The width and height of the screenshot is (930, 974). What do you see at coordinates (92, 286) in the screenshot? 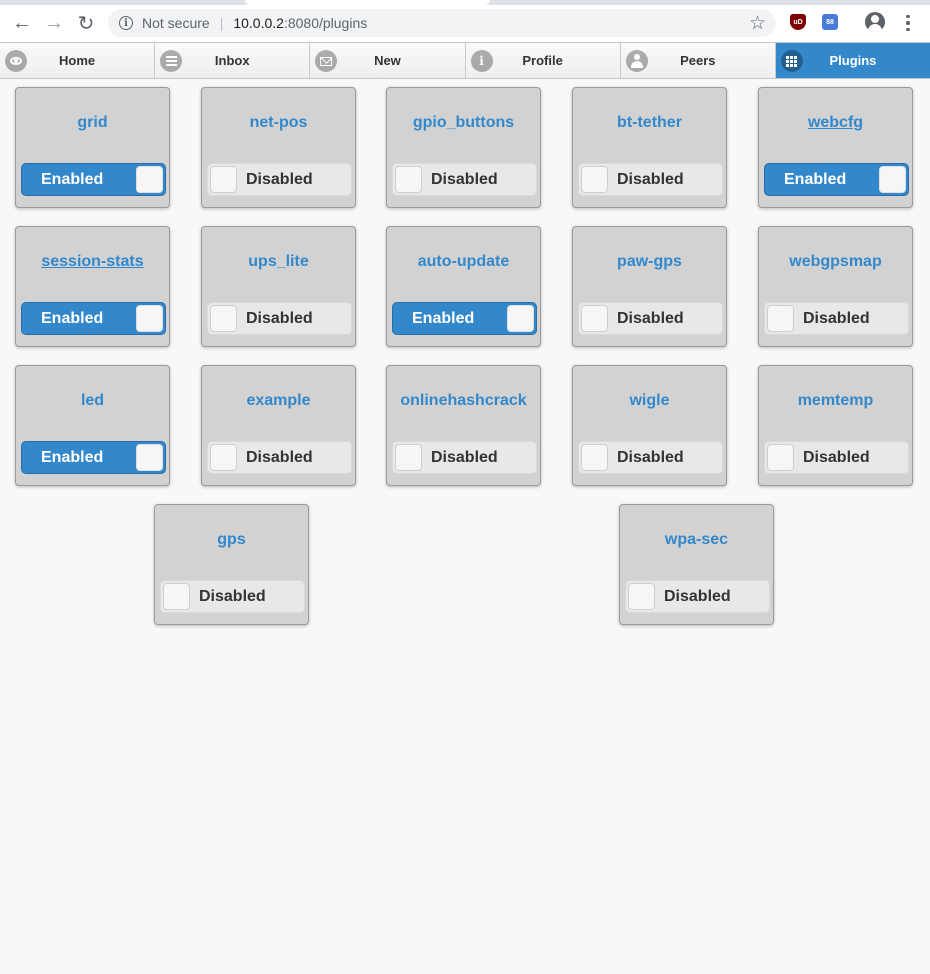
I see `plugin-card: session-stats Enabled` at bounding box center [92, 286].